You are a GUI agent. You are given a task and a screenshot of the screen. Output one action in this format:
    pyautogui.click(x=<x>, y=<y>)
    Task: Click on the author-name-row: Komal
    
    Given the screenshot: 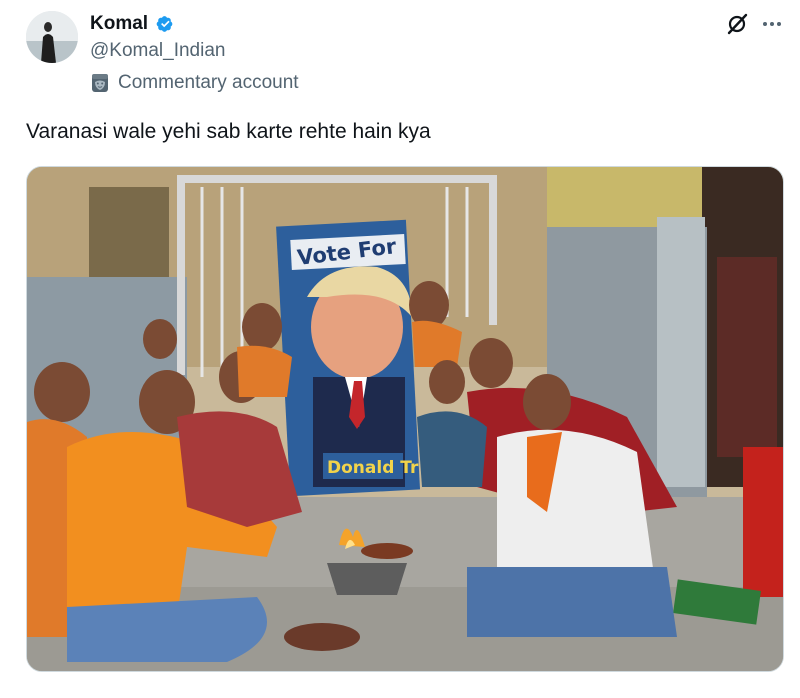 What is the action you would take?
    pyautogui.click(x=132, y=24)
    